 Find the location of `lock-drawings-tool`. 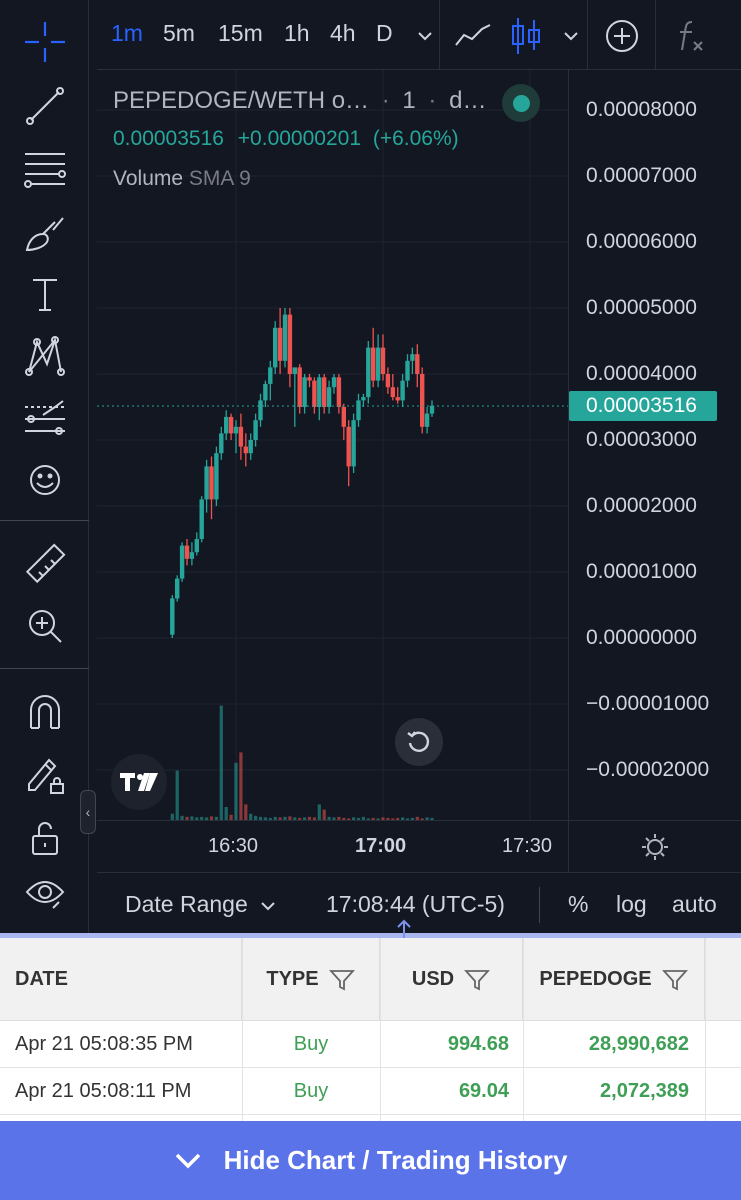

lock-drawings-tool is located at coordinates (45, 774).